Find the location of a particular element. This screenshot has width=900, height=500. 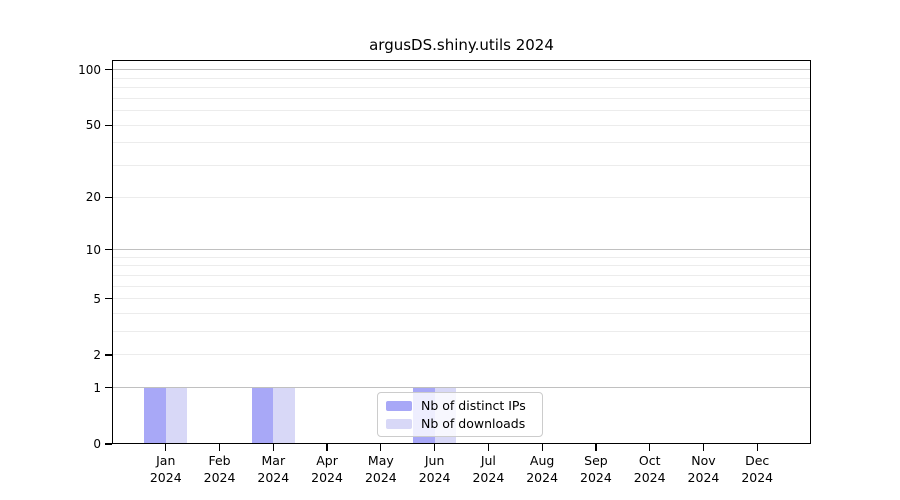

legend-item-downloads: Nb of downloads is located at coordinates (460, 423).